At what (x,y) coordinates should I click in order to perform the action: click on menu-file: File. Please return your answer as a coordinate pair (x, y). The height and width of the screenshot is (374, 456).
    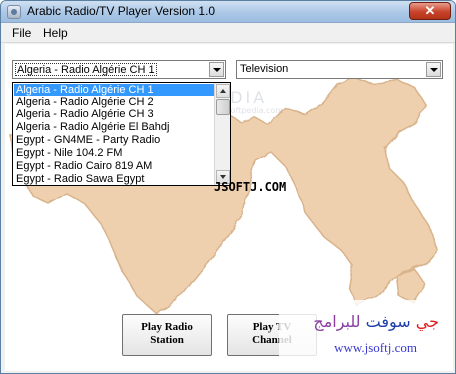
    Looking at the image, I should click on (21, 33).